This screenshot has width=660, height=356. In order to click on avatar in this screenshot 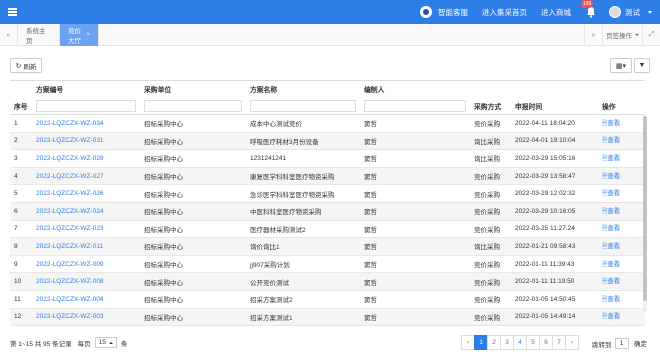, I will do `click(615, 12)`.